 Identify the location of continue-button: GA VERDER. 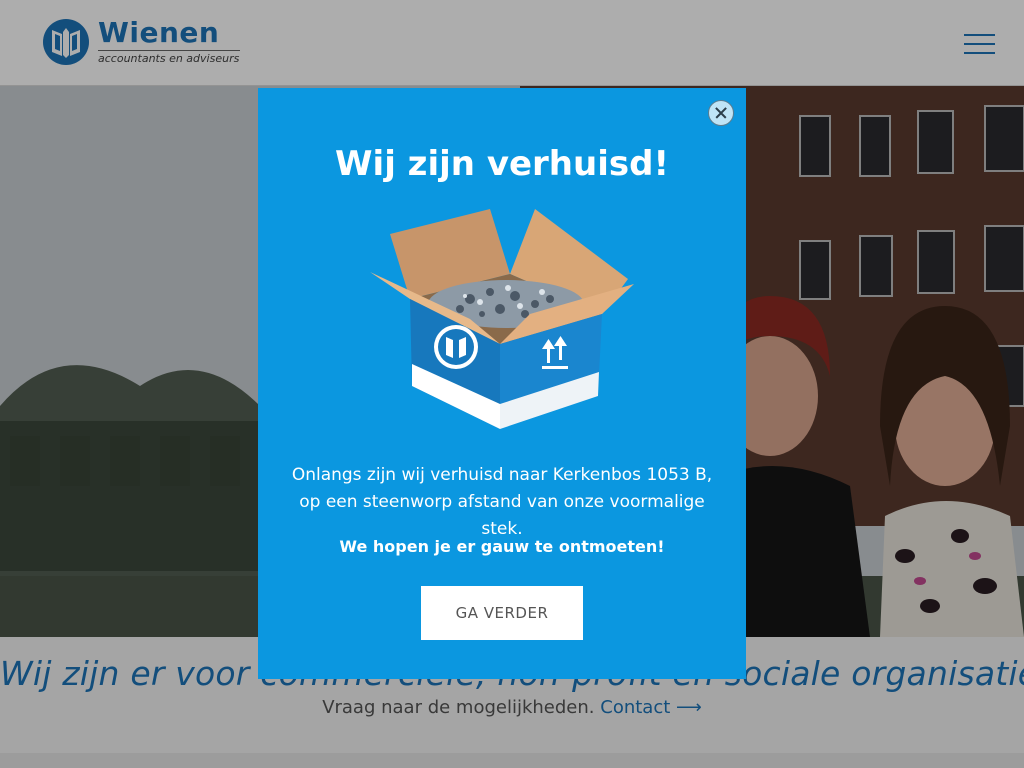
(502, 613).